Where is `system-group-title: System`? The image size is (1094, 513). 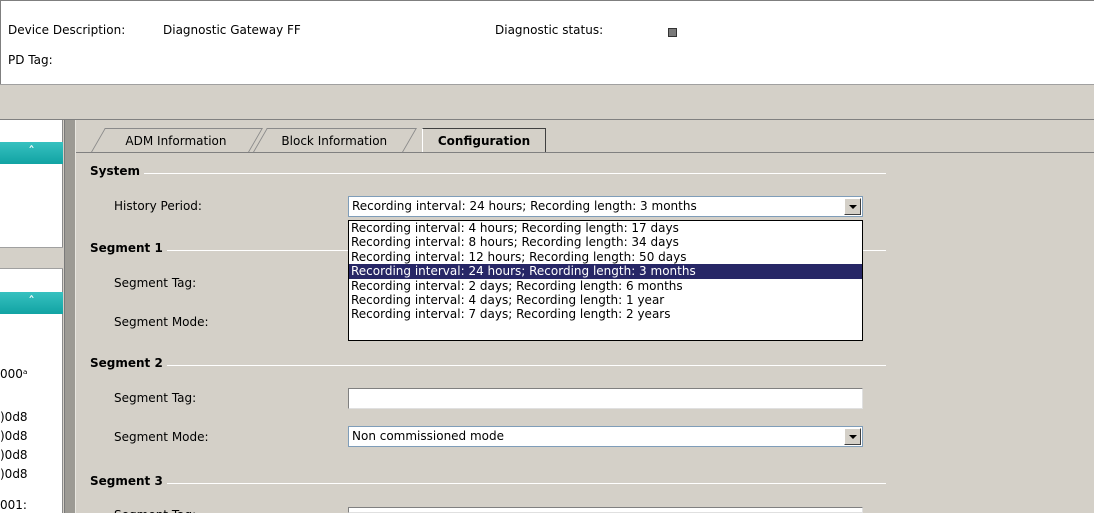
system-group-title: System is located at coordinates (117, 171).